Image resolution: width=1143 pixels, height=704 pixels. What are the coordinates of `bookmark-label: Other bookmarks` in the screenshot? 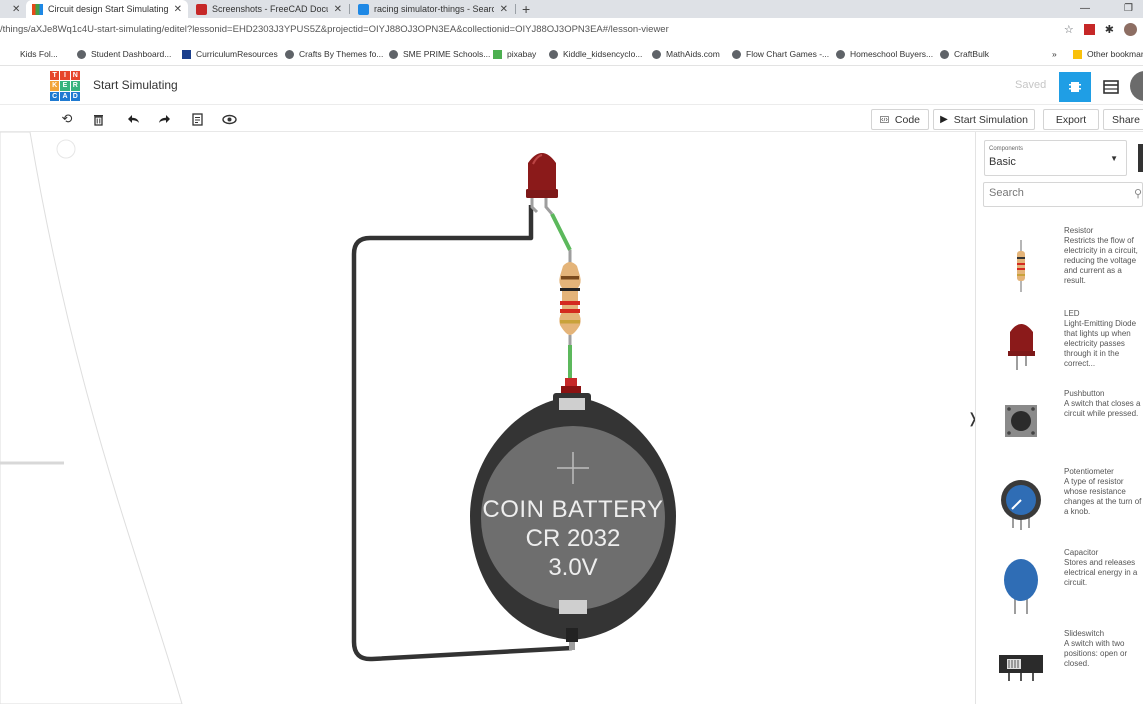 It's located at (1115, 54).